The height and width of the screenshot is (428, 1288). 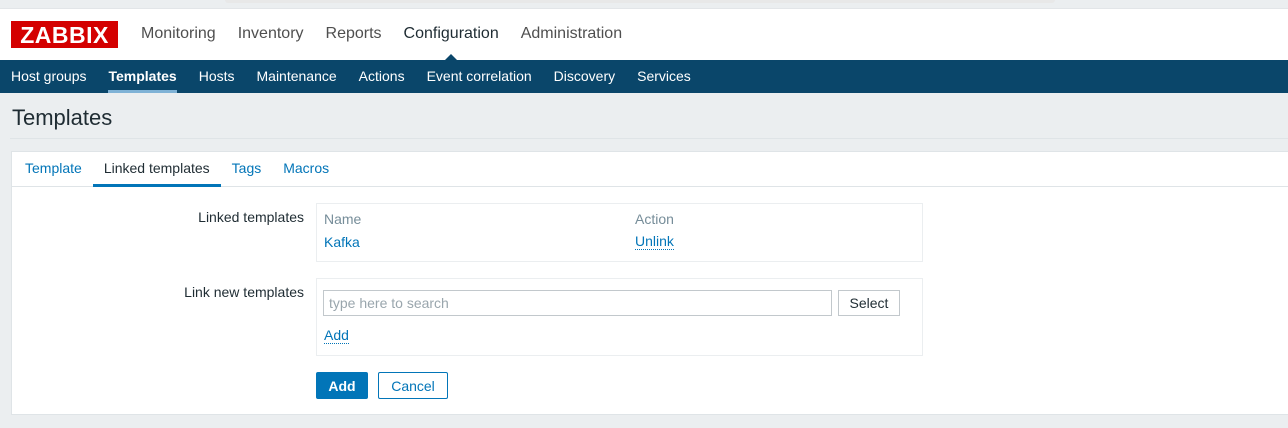 What do you see at coordinates (297, 76) in the screenshot?
I see `sub-menu-maintenance: Maintenance` at bounding box center [297, 76].